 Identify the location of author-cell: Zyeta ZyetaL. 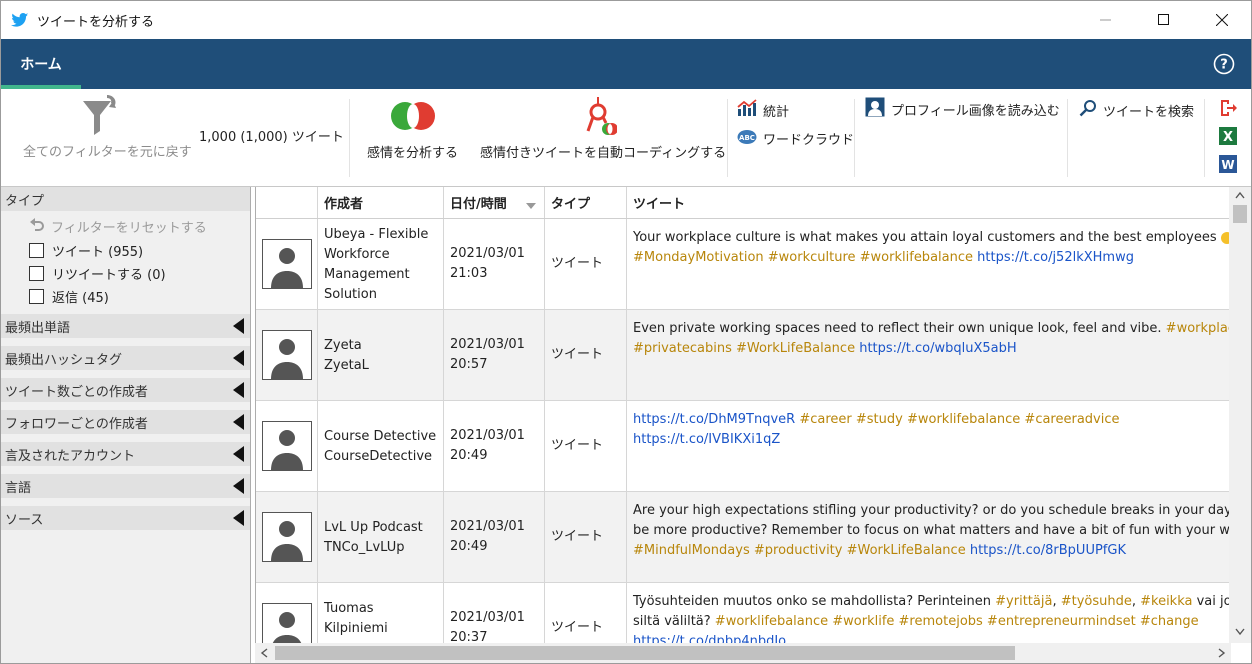
(381, 355).